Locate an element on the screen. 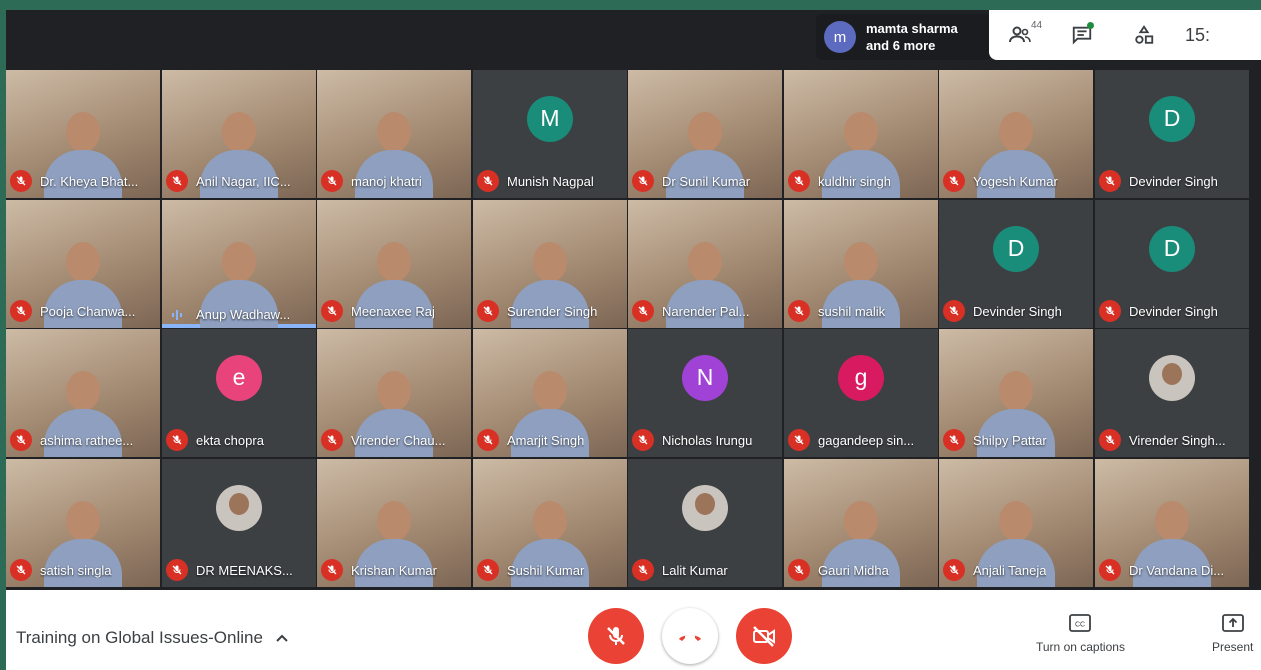 This screenshot has width=1261, height=670. participant-label: Dr Sunil Kumar is located at coordinates (691, 181).